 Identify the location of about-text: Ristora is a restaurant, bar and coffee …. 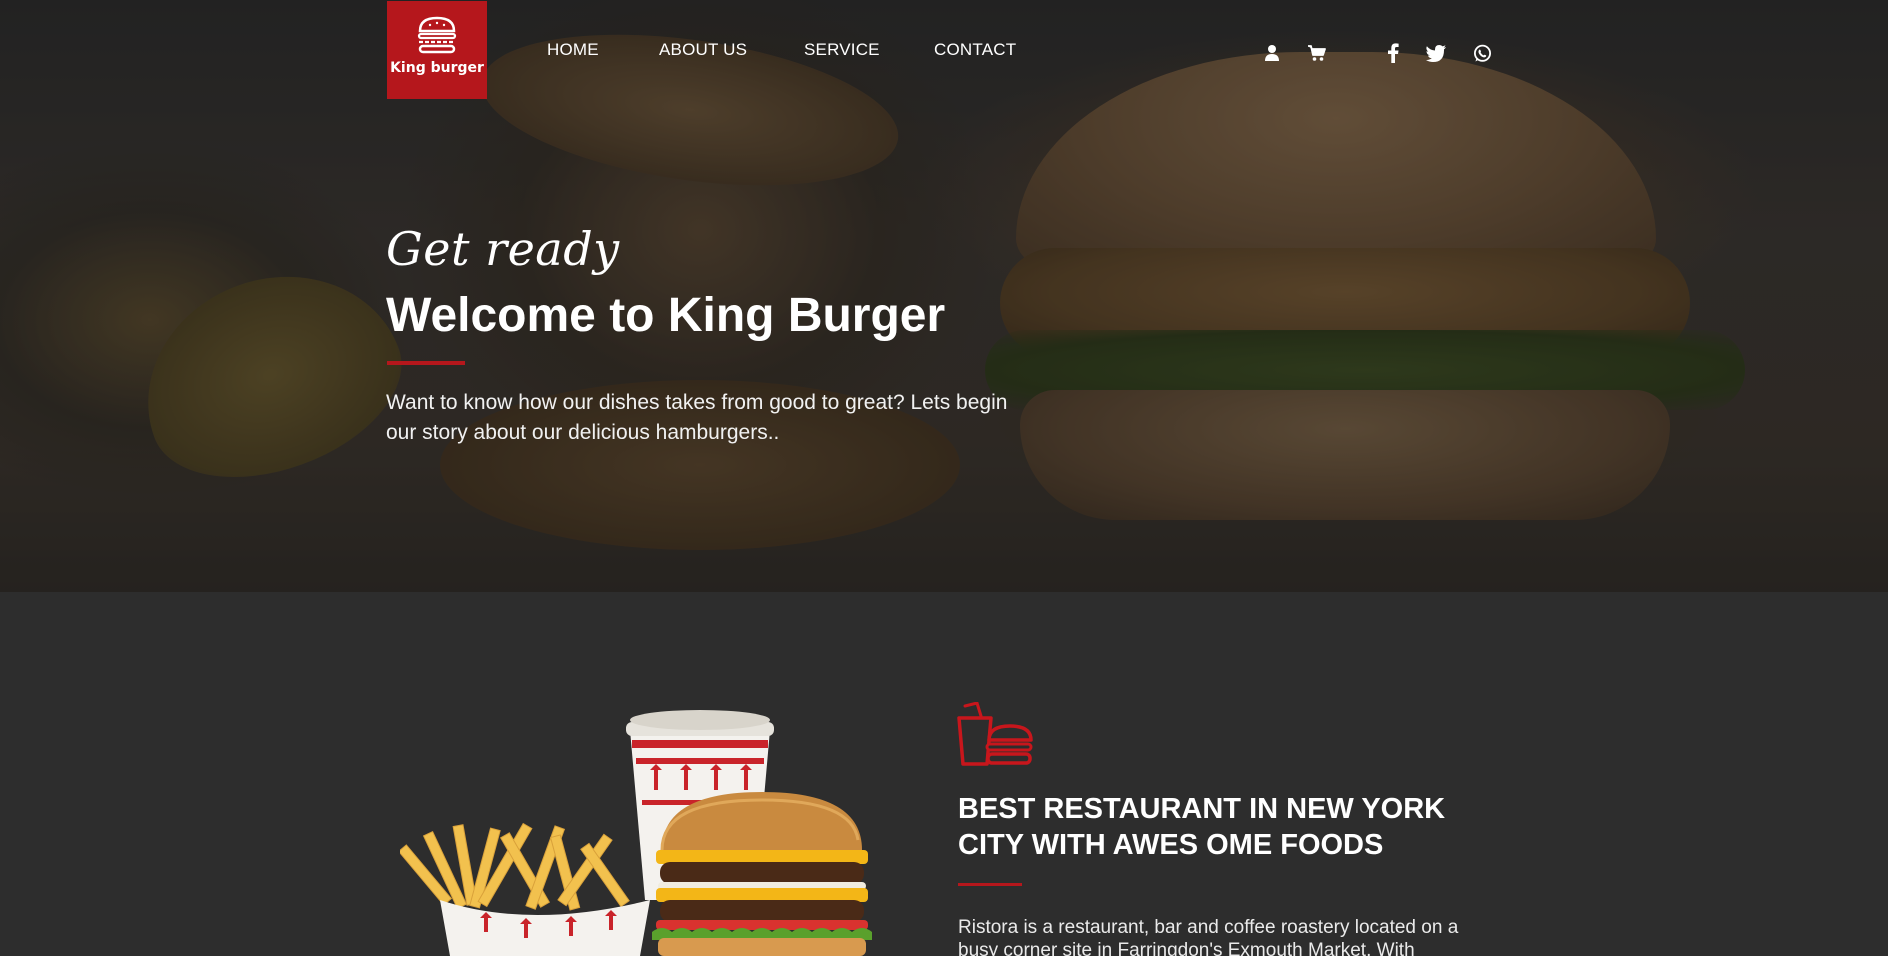
(1208, 936).